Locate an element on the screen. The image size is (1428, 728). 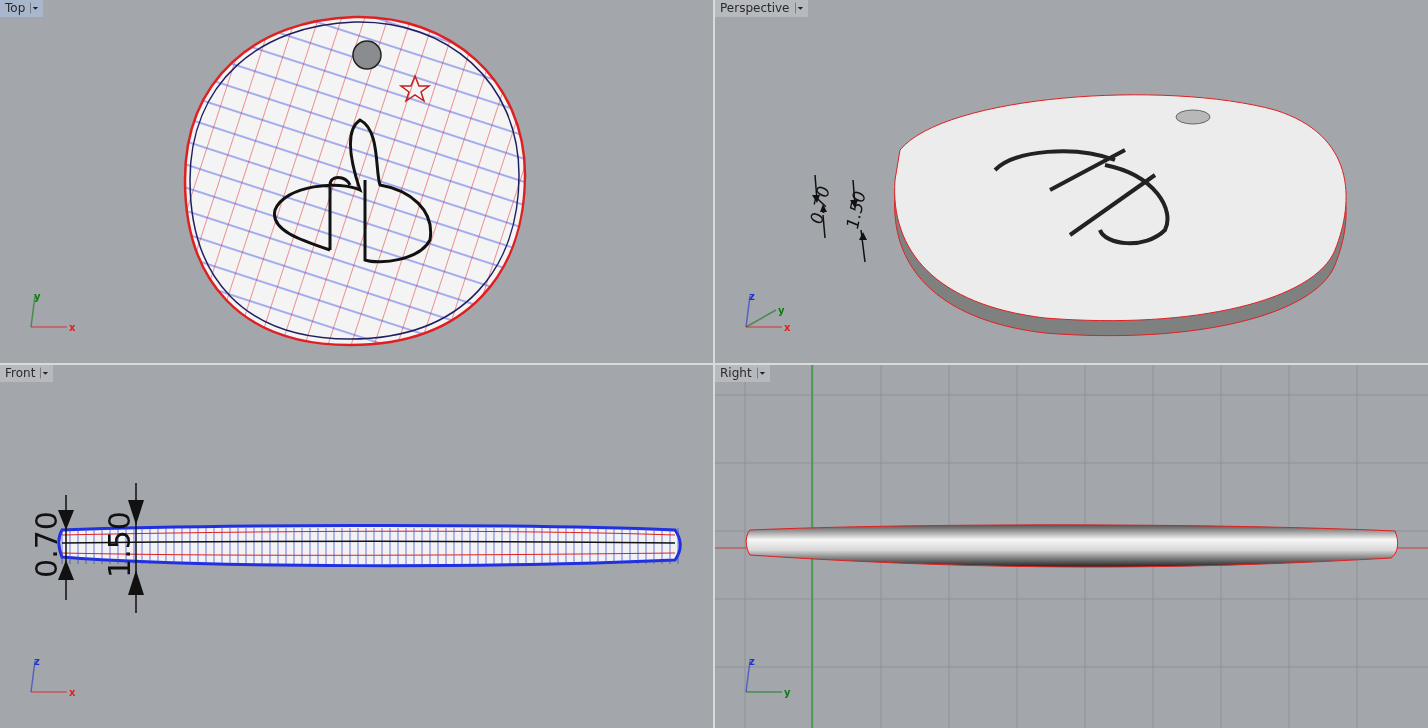
viewport-tab: Front is located at coordinates (27, 373).